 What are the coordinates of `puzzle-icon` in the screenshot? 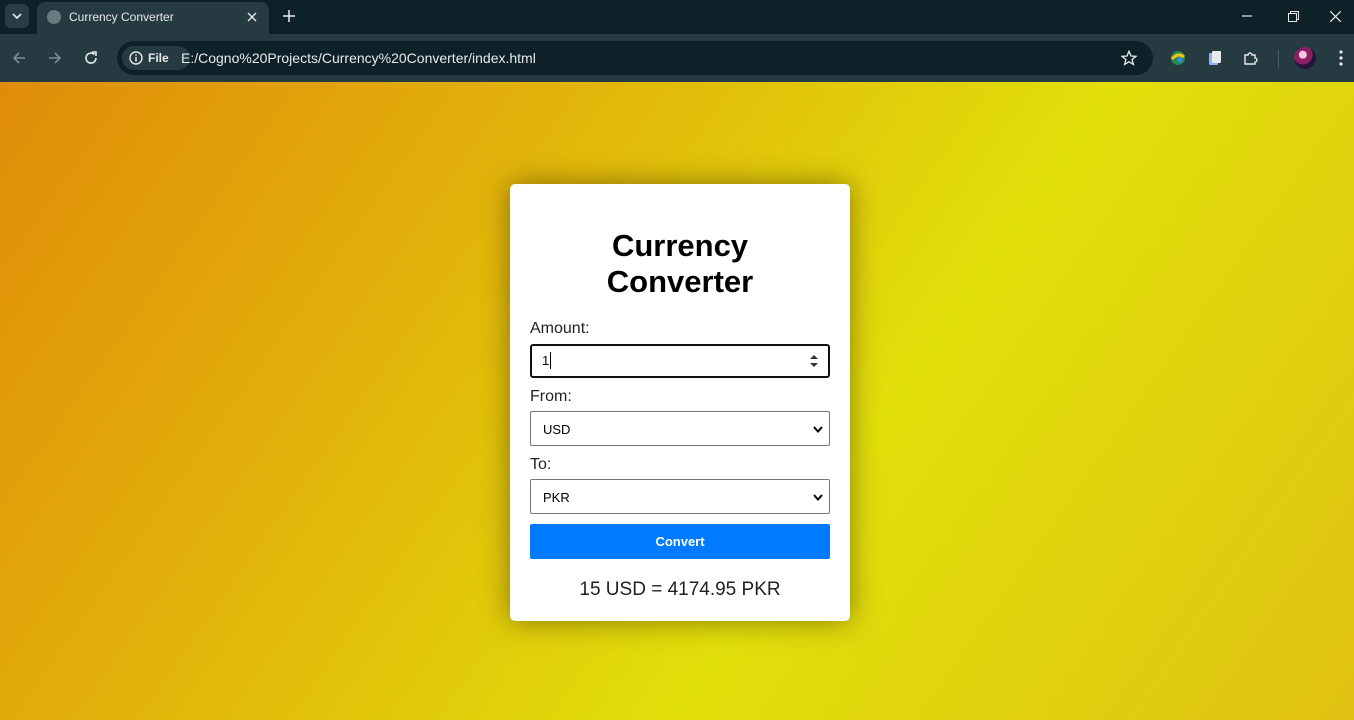 It's located at (1251, 58).